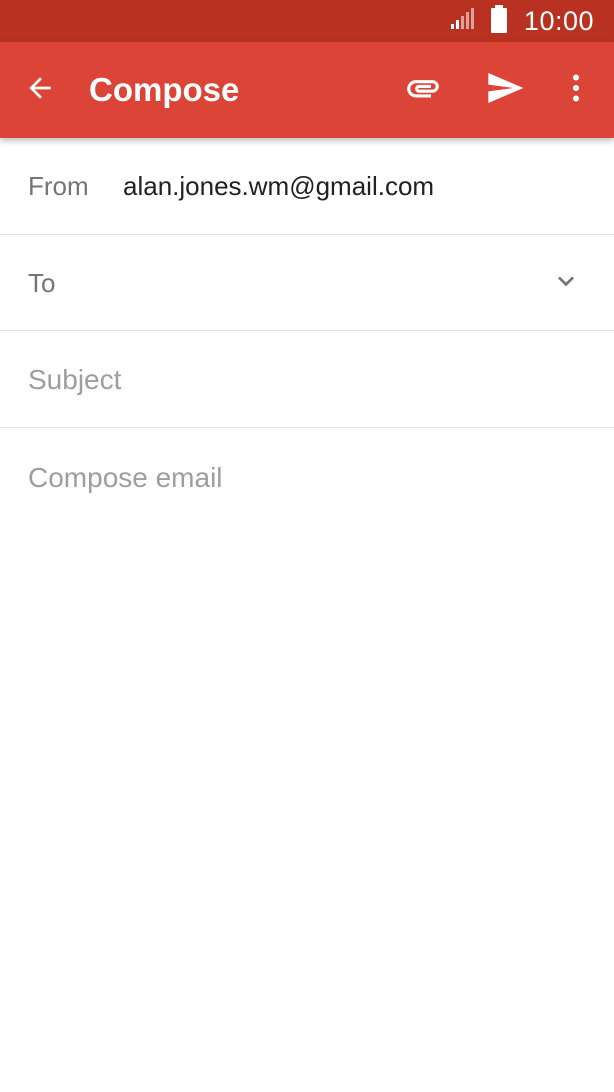 The image size is (614, 1092). I want to click on send-icon, so click(505, 90).